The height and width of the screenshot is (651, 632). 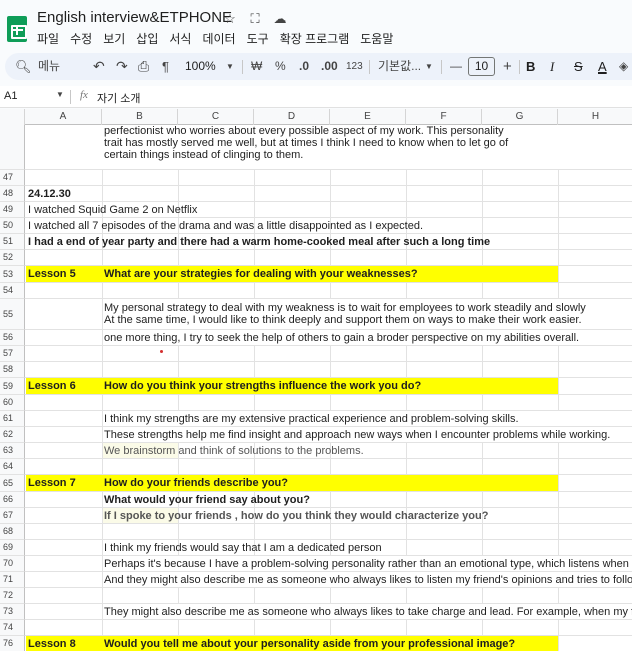 I want to click on select-all-corner, so click(x=12, y=117).